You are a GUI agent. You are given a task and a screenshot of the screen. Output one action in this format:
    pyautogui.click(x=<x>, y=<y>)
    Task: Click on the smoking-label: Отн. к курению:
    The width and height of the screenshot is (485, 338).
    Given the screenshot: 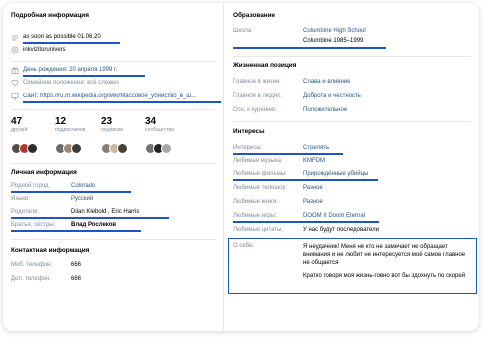 What is the action you would take?
    pyautogui.click(x=255, y=110)
    